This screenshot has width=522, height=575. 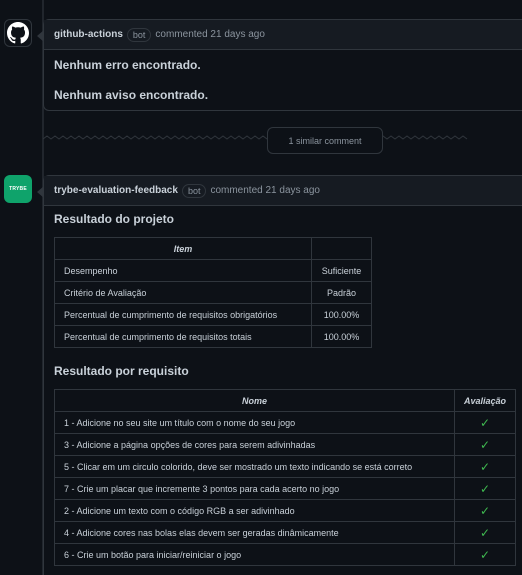 I want to click on row-label: Critério de Avaliação, so click(x=183, y=292).